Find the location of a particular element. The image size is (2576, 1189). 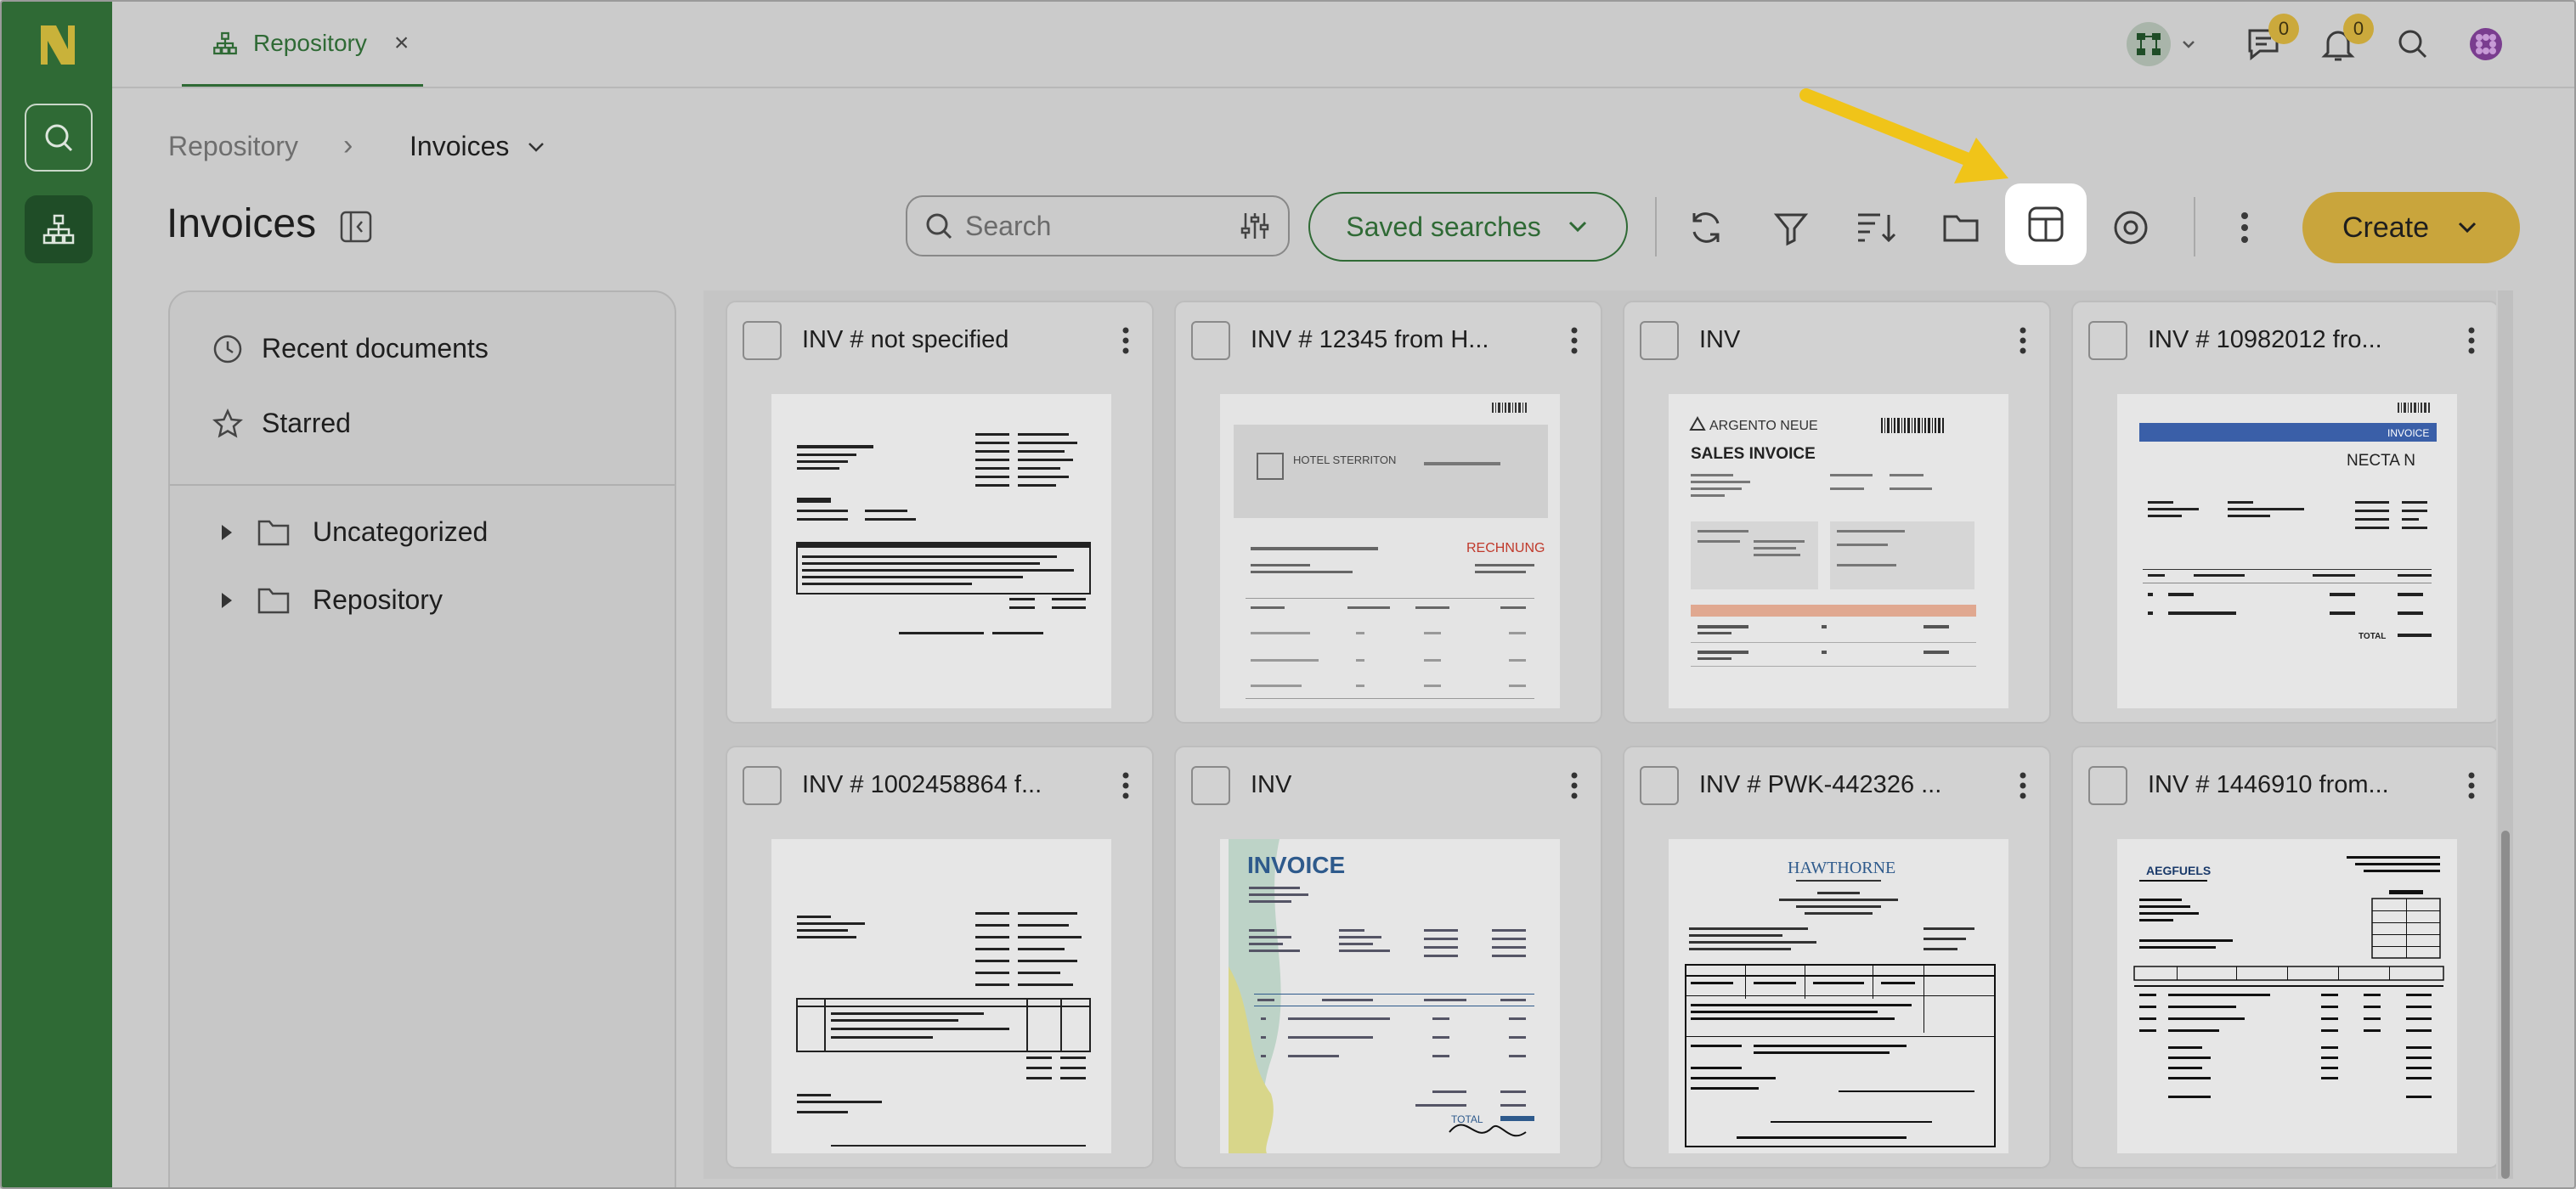

rail-search-button is located at coordinates (59, 138).